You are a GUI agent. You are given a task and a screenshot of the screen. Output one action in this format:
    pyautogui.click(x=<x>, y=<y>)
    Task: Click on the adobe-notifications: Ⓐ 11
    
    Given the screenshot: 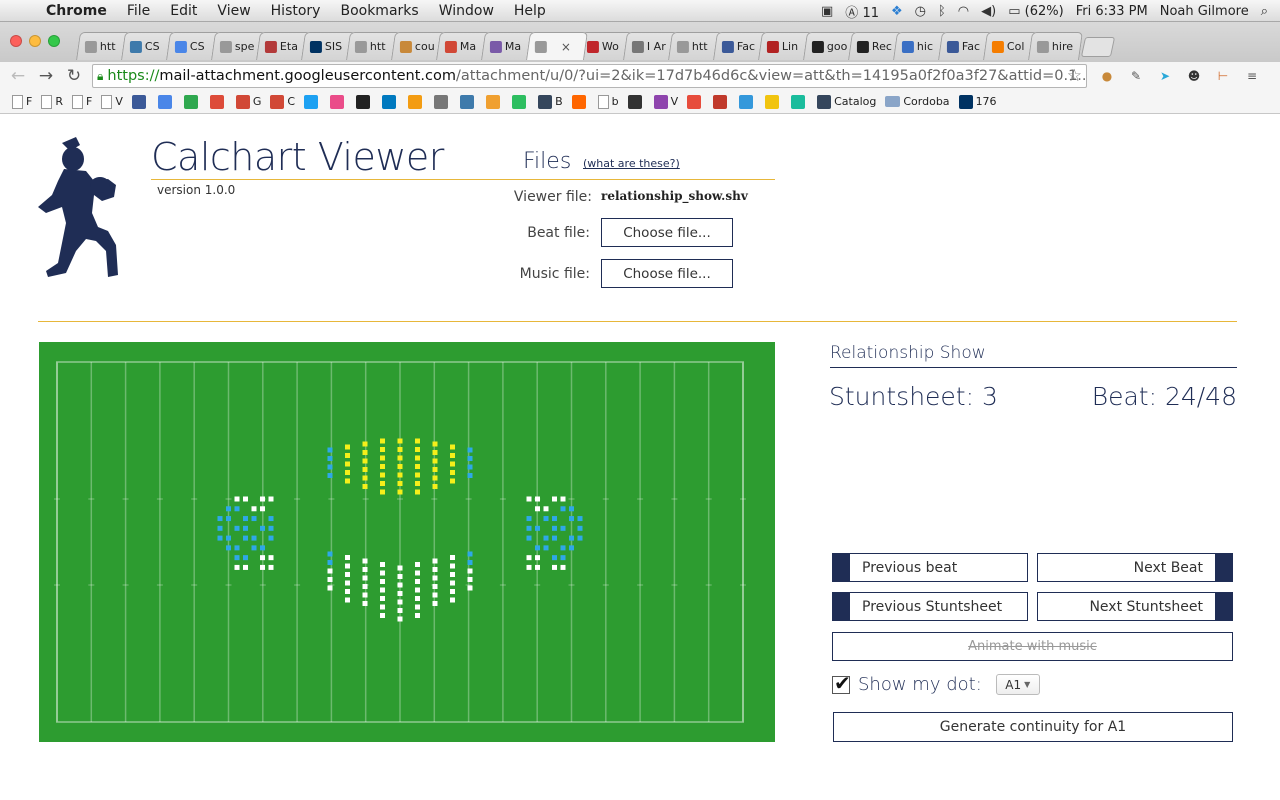 What is the action you would take?
    pyautogui.click(x=862, y=11)
    